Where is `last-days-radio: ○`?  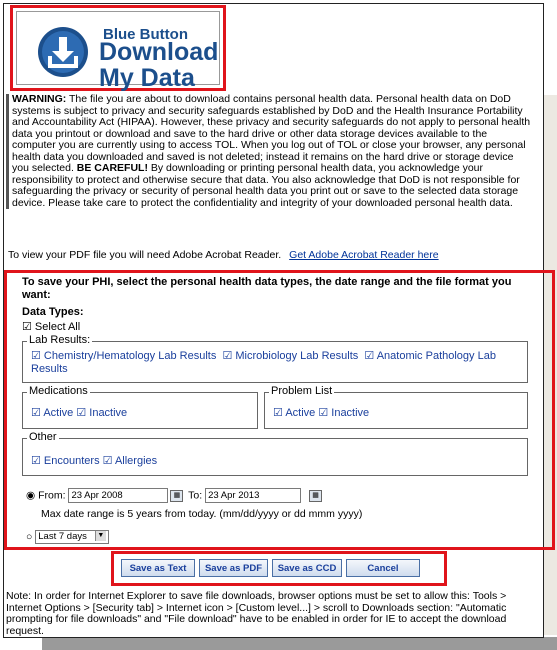 last-days-radio: ○ is located at coordinates (29, 537).